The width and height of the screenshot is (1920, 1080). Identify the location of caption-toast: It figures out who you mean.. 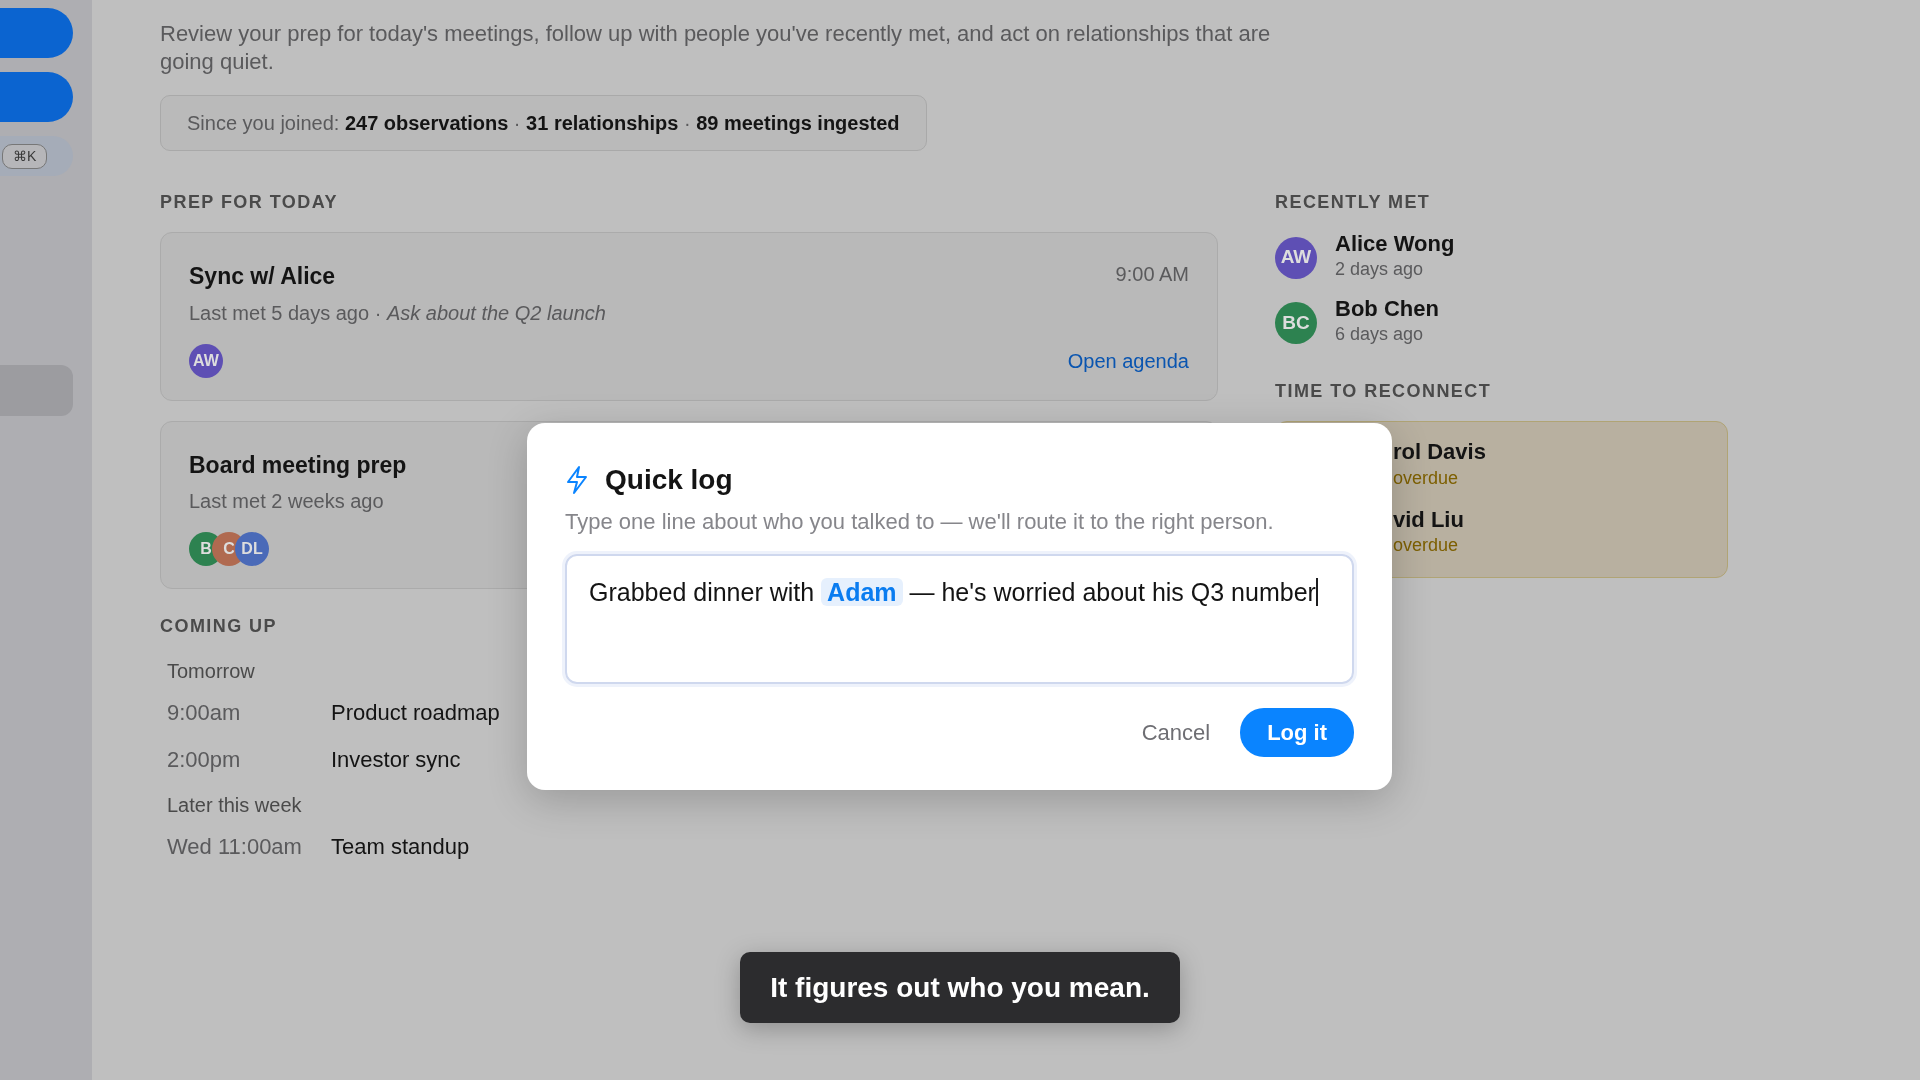
(960, 987).